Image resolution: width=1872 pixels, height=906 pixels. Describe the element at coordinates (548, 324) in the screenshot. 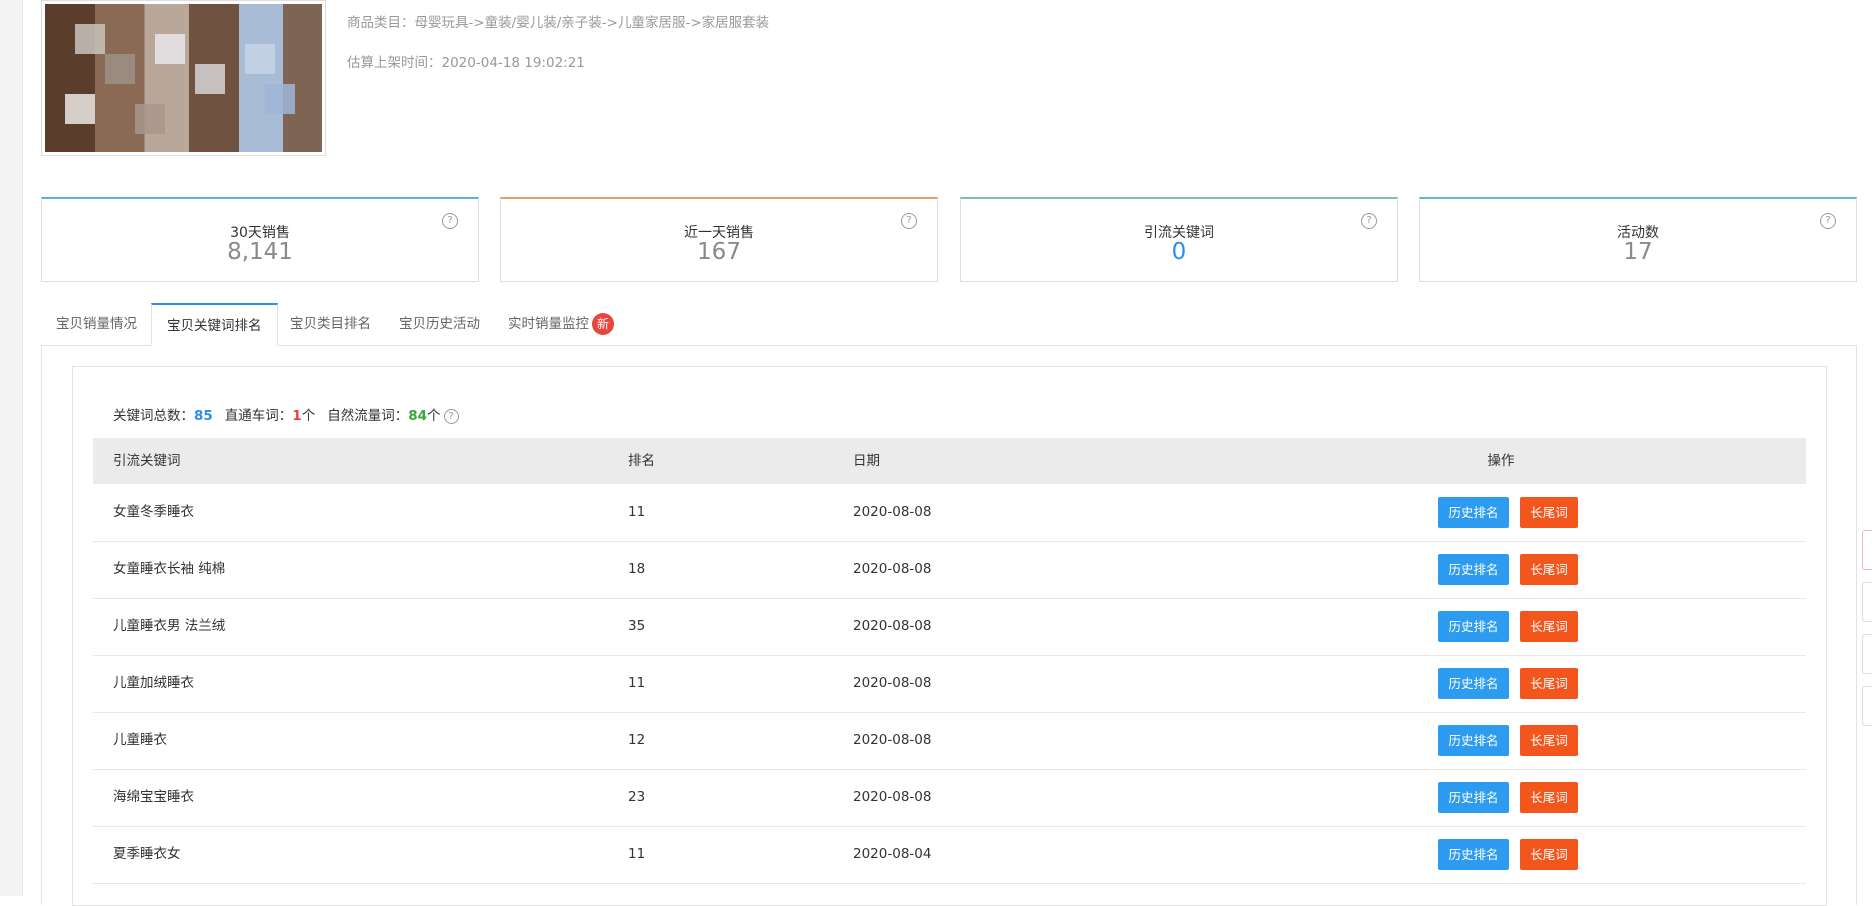

I see `tab-label: 实时销量监控` at that location.